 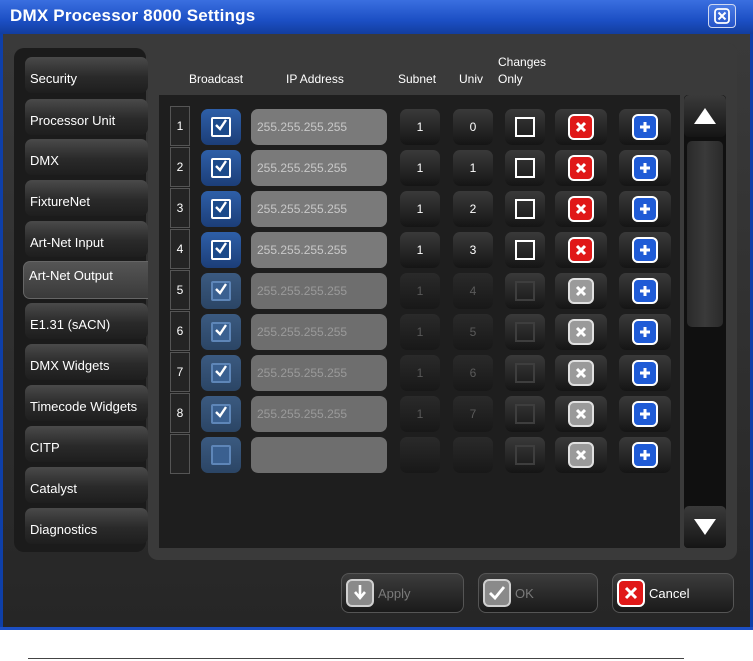 I want to click on tab-diagnostics: Diagnostics, so click(x=86, y=526).